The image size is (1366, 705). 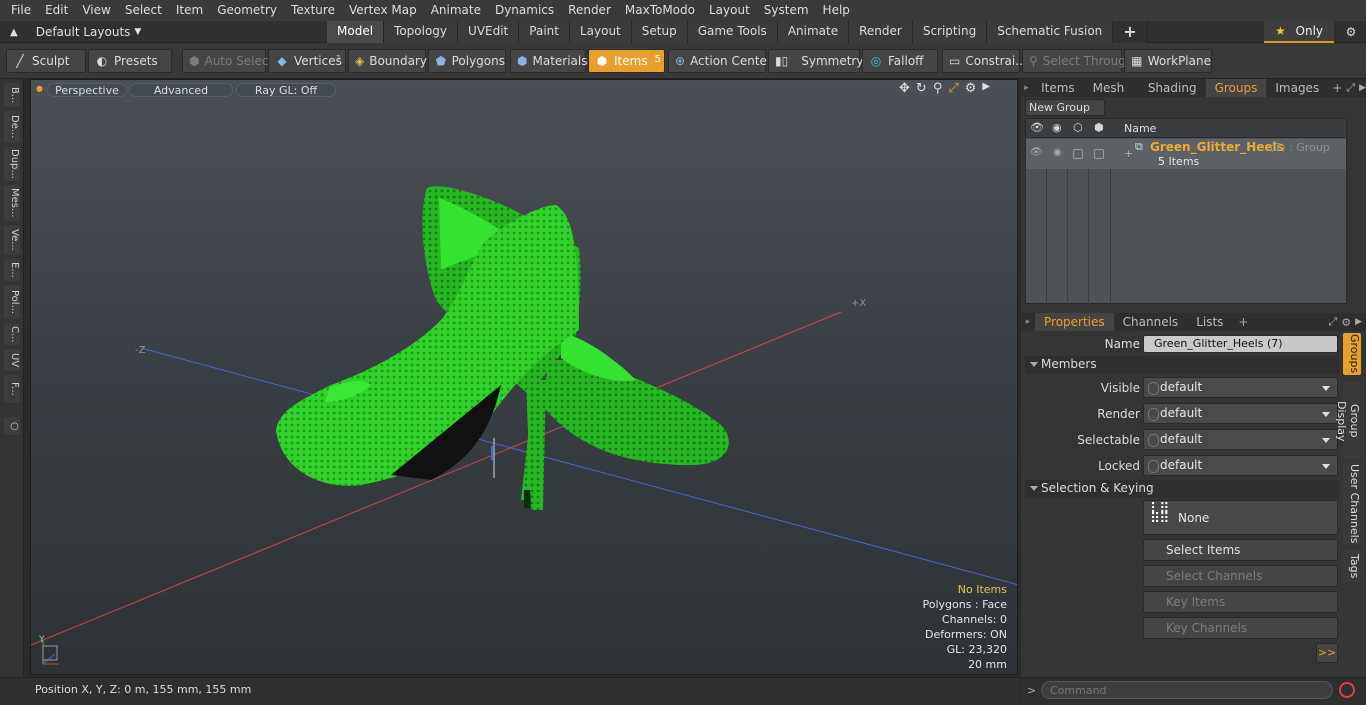 What do you see at coordinates (1297, 88) in the screenshot?
I see `tab-images: Images` at bounding box center [1297, 88].